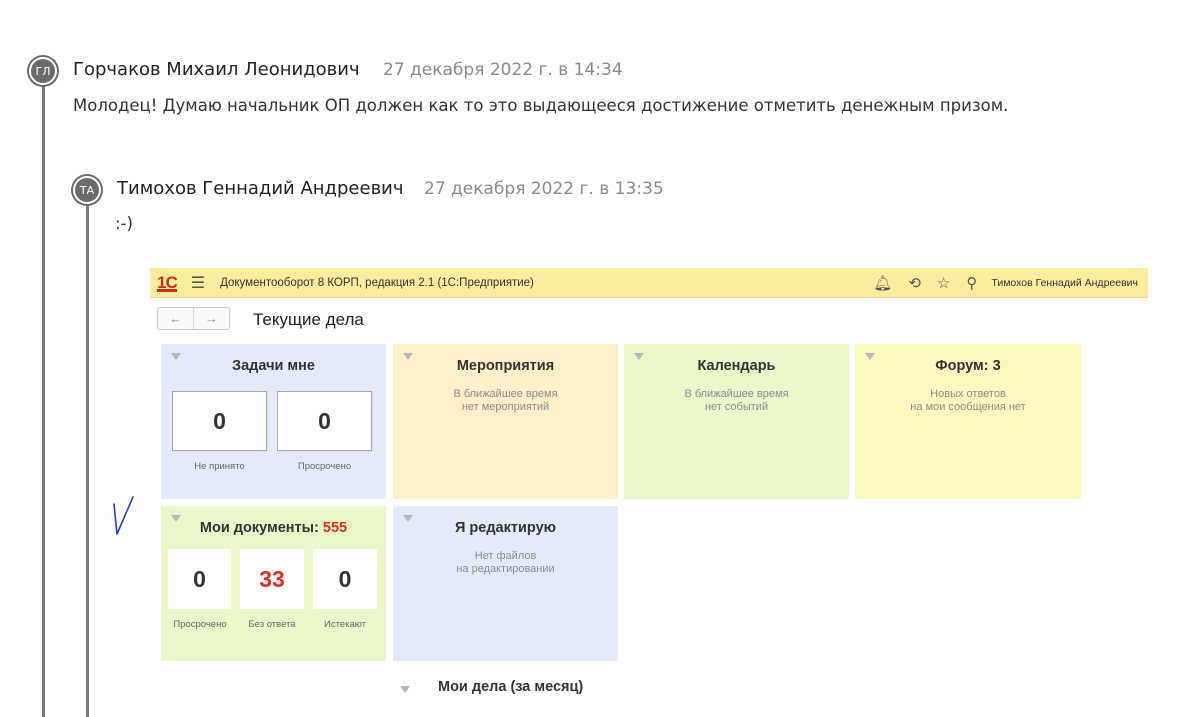  I want to click on comment-author: Горчаков Михаил Леонидович, so click(216, 69).